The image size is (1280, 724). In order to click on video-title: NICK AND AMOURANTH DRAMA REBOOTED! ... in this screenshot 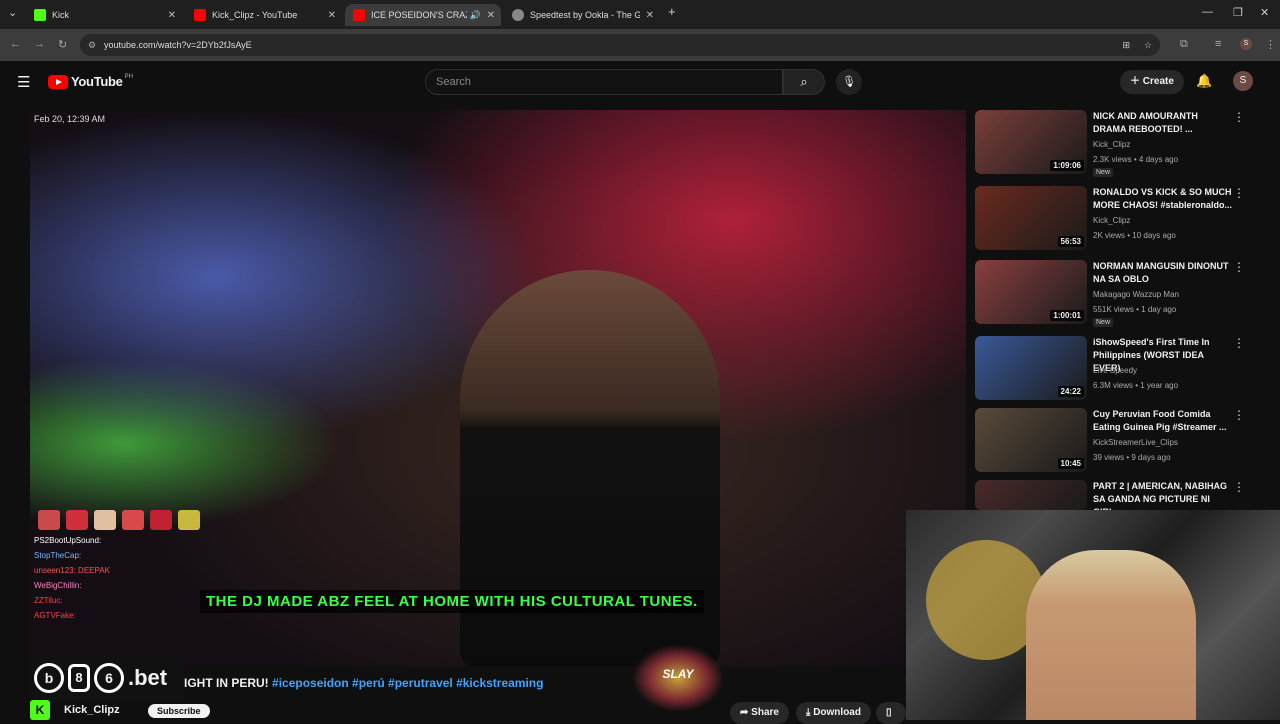, I will do `click(1163, 123)`.